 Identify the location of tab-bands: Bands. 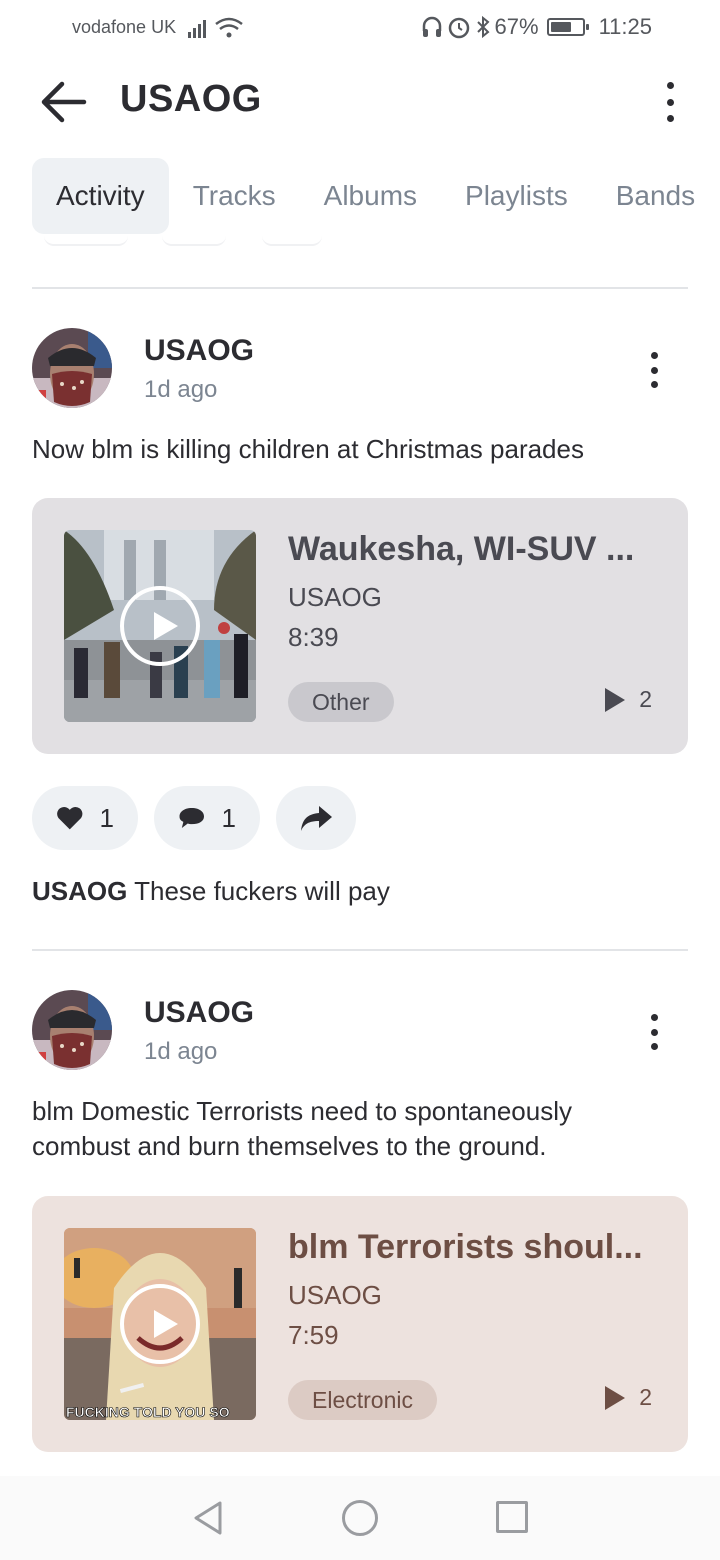
(655, 196).